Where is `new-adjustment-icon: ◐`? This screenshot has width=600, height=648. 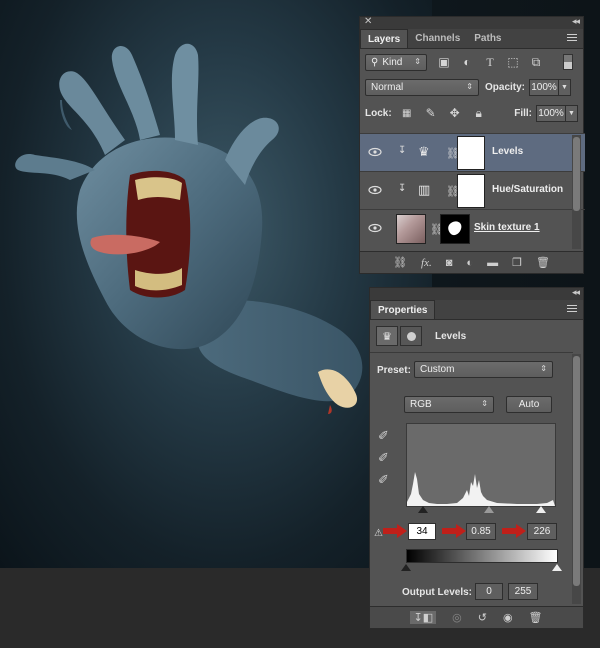
new-adjustment-icon: ◐ is located at coordinates (469, 263).